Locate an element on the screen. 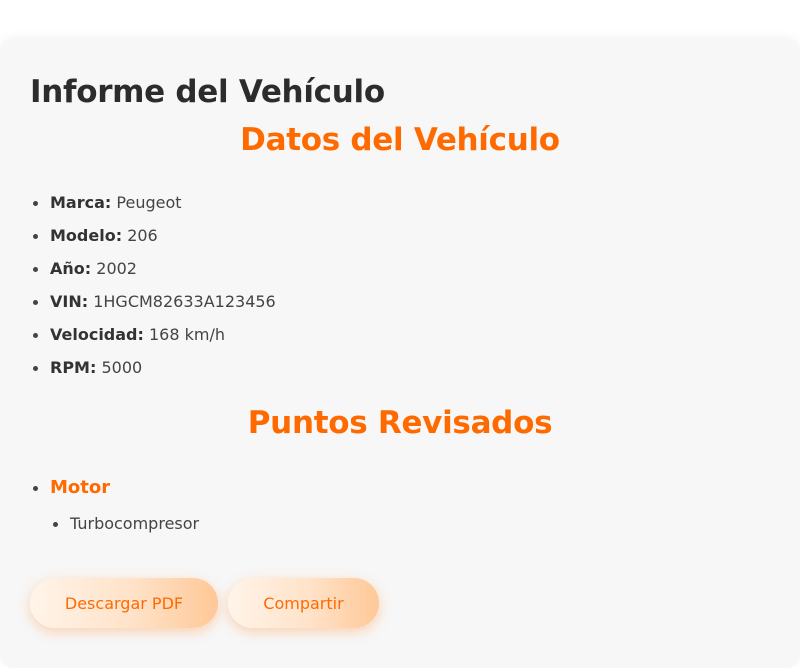 The height and width of the screenshot is (668, 800). checked-subitems-list: Turbocompresor is located at coordinates (124, 524).